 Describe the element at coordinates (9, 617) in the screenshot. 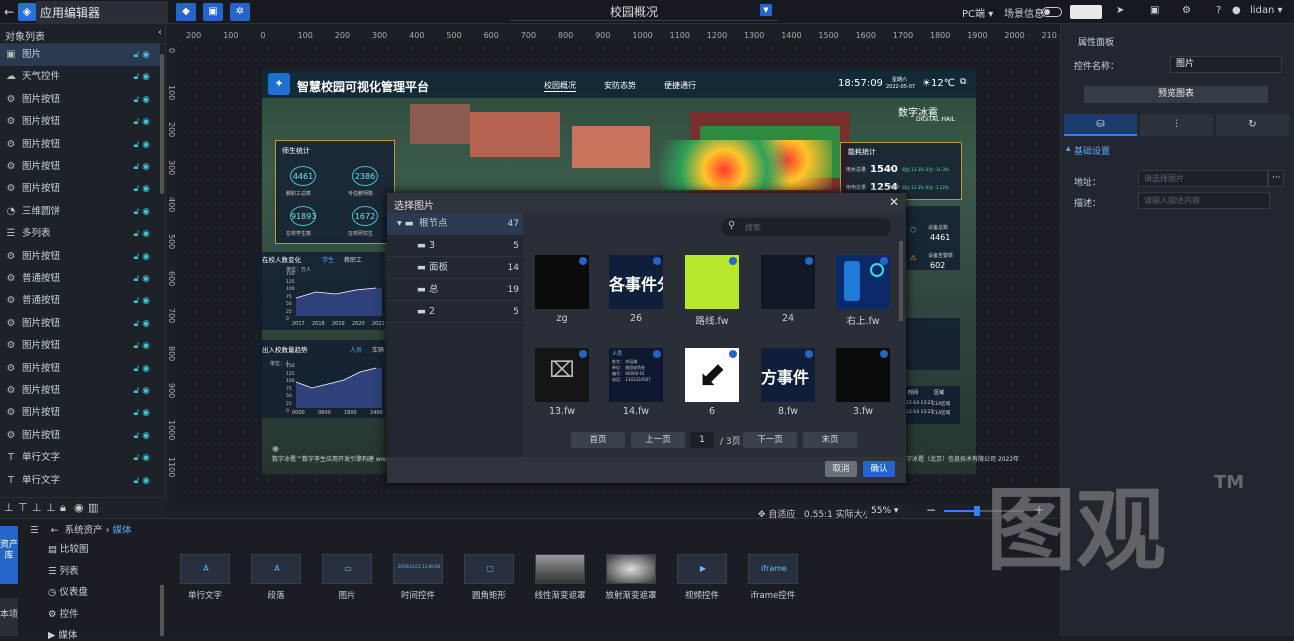

I see `project-assets-tab: 本项` at that location.